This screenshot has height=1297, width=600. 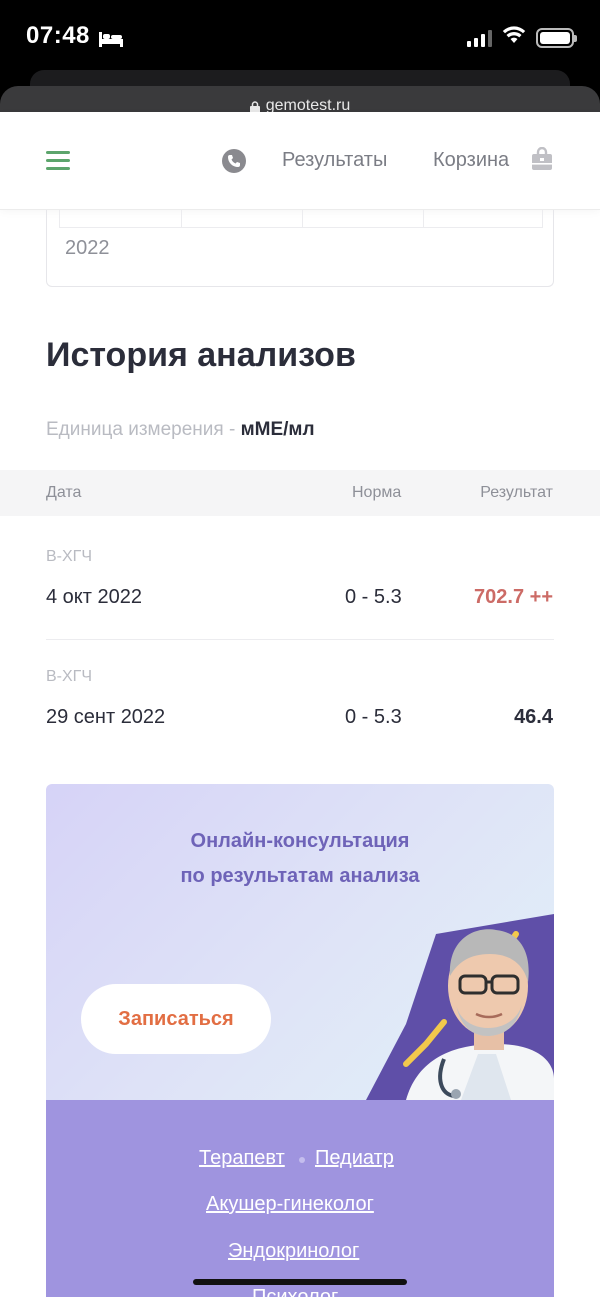 What do you see at coordinates (87, 248) in the screenshot?
I see `calendar-year: 2022` at bounding box center [87, 248].